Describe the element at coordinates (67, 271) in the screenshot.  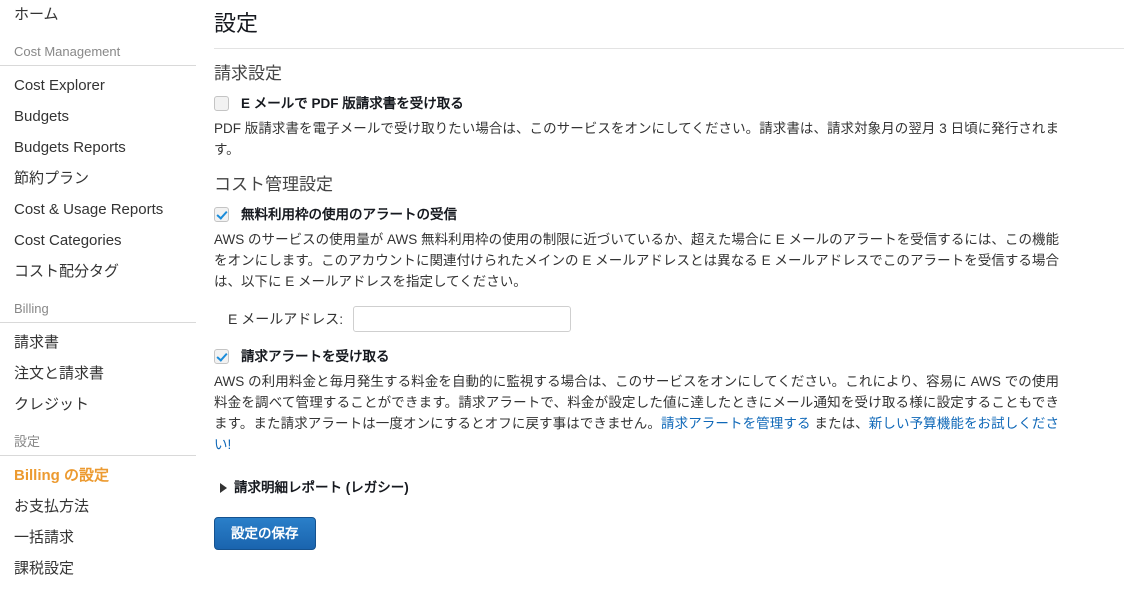
I see `sidebar-item-label: コスト配分タグ` at that location.